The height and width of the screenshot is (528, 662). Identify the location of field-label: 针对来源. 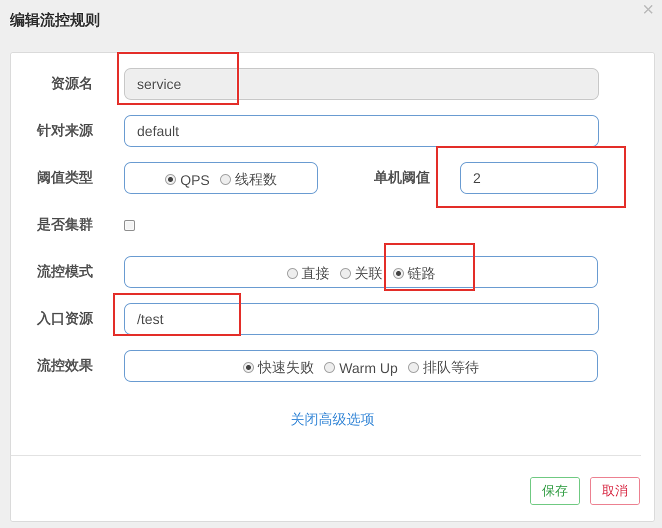
(64, 131).